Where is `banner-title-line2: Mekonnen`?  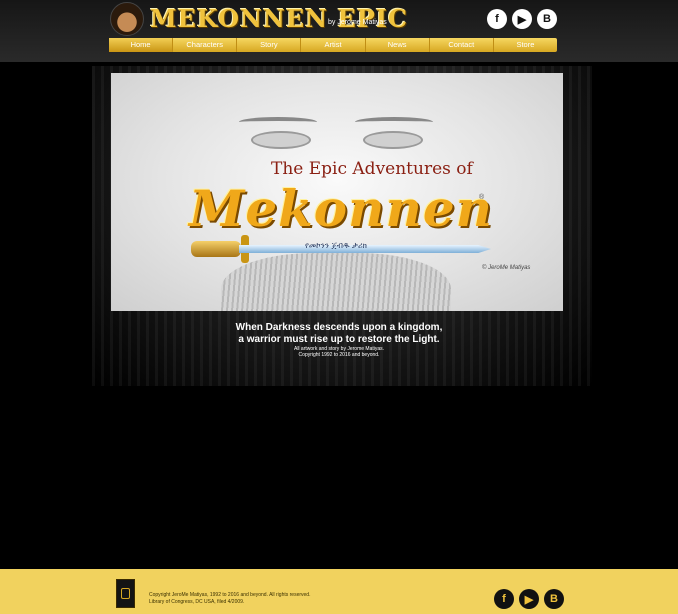
banner-title-line2: Mekonnen is located at coordinates (341, 208).